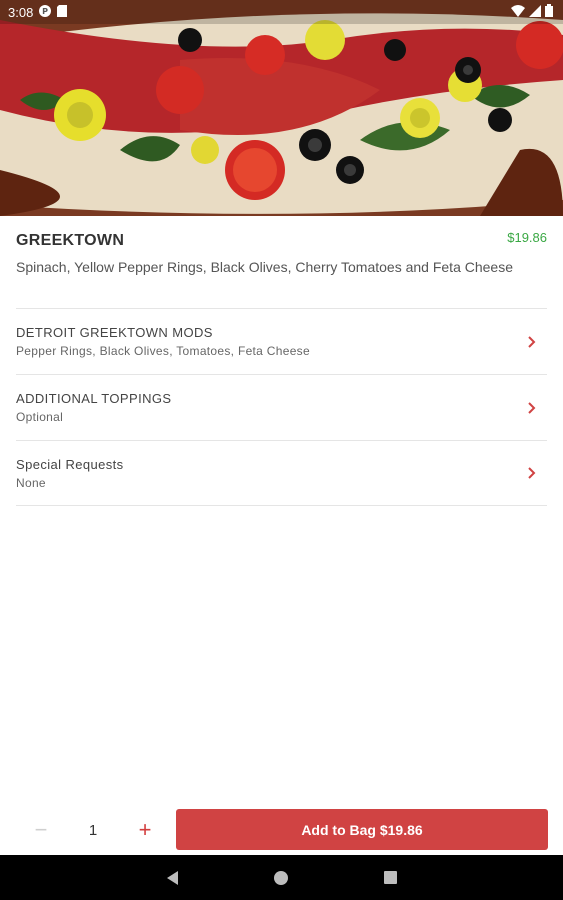 The width and height of the screenshot is (563, 900). Describe the element at coordinates (94, 398) in the screenshot. I see `option-title: ADDITIONAL TOPPINGS` at that location.